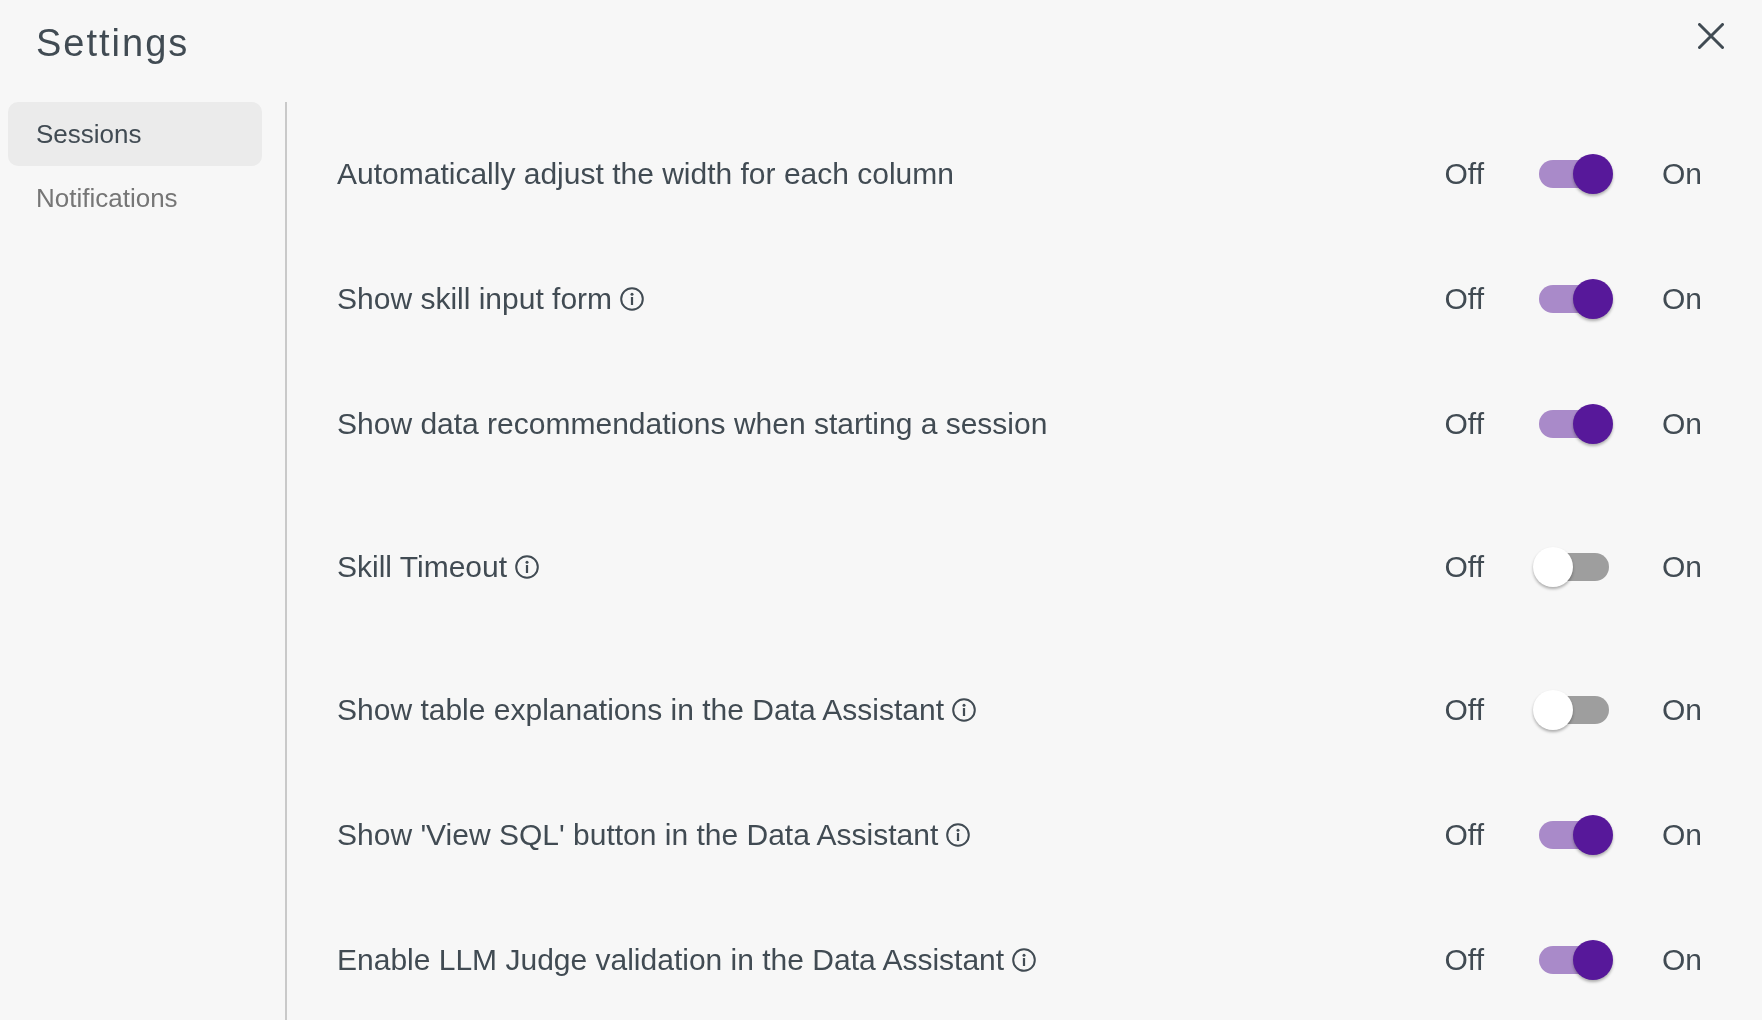  I want to click on setting-label: Automatically adjust the width for each column, so click(645, 174).